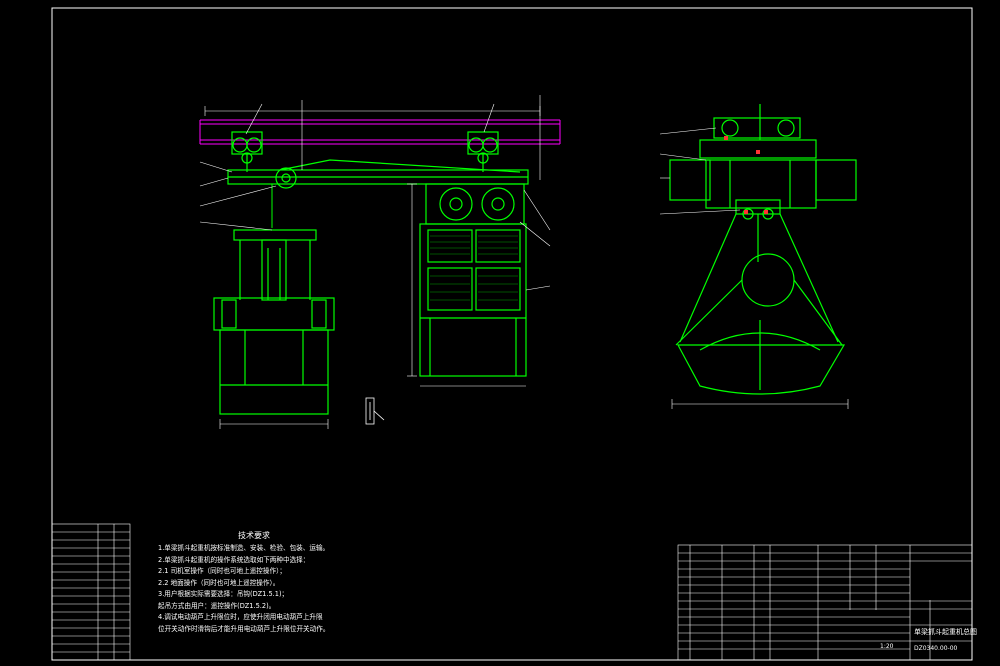 Image resolution: width=1000 pixels, height=666 pixels. Describe the element at coordinates (825, 602) in the screenshot. I see `title-block` at that location.